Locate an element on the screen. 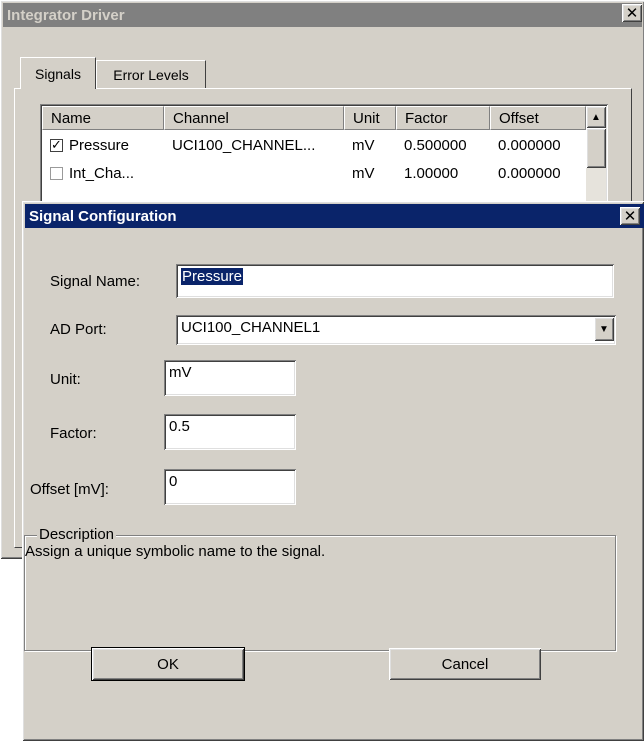 The height and width of the screenshot is (741, 644). ad-port-value: UCI100_CHANNEL1 is located at coordinates (251, 327).